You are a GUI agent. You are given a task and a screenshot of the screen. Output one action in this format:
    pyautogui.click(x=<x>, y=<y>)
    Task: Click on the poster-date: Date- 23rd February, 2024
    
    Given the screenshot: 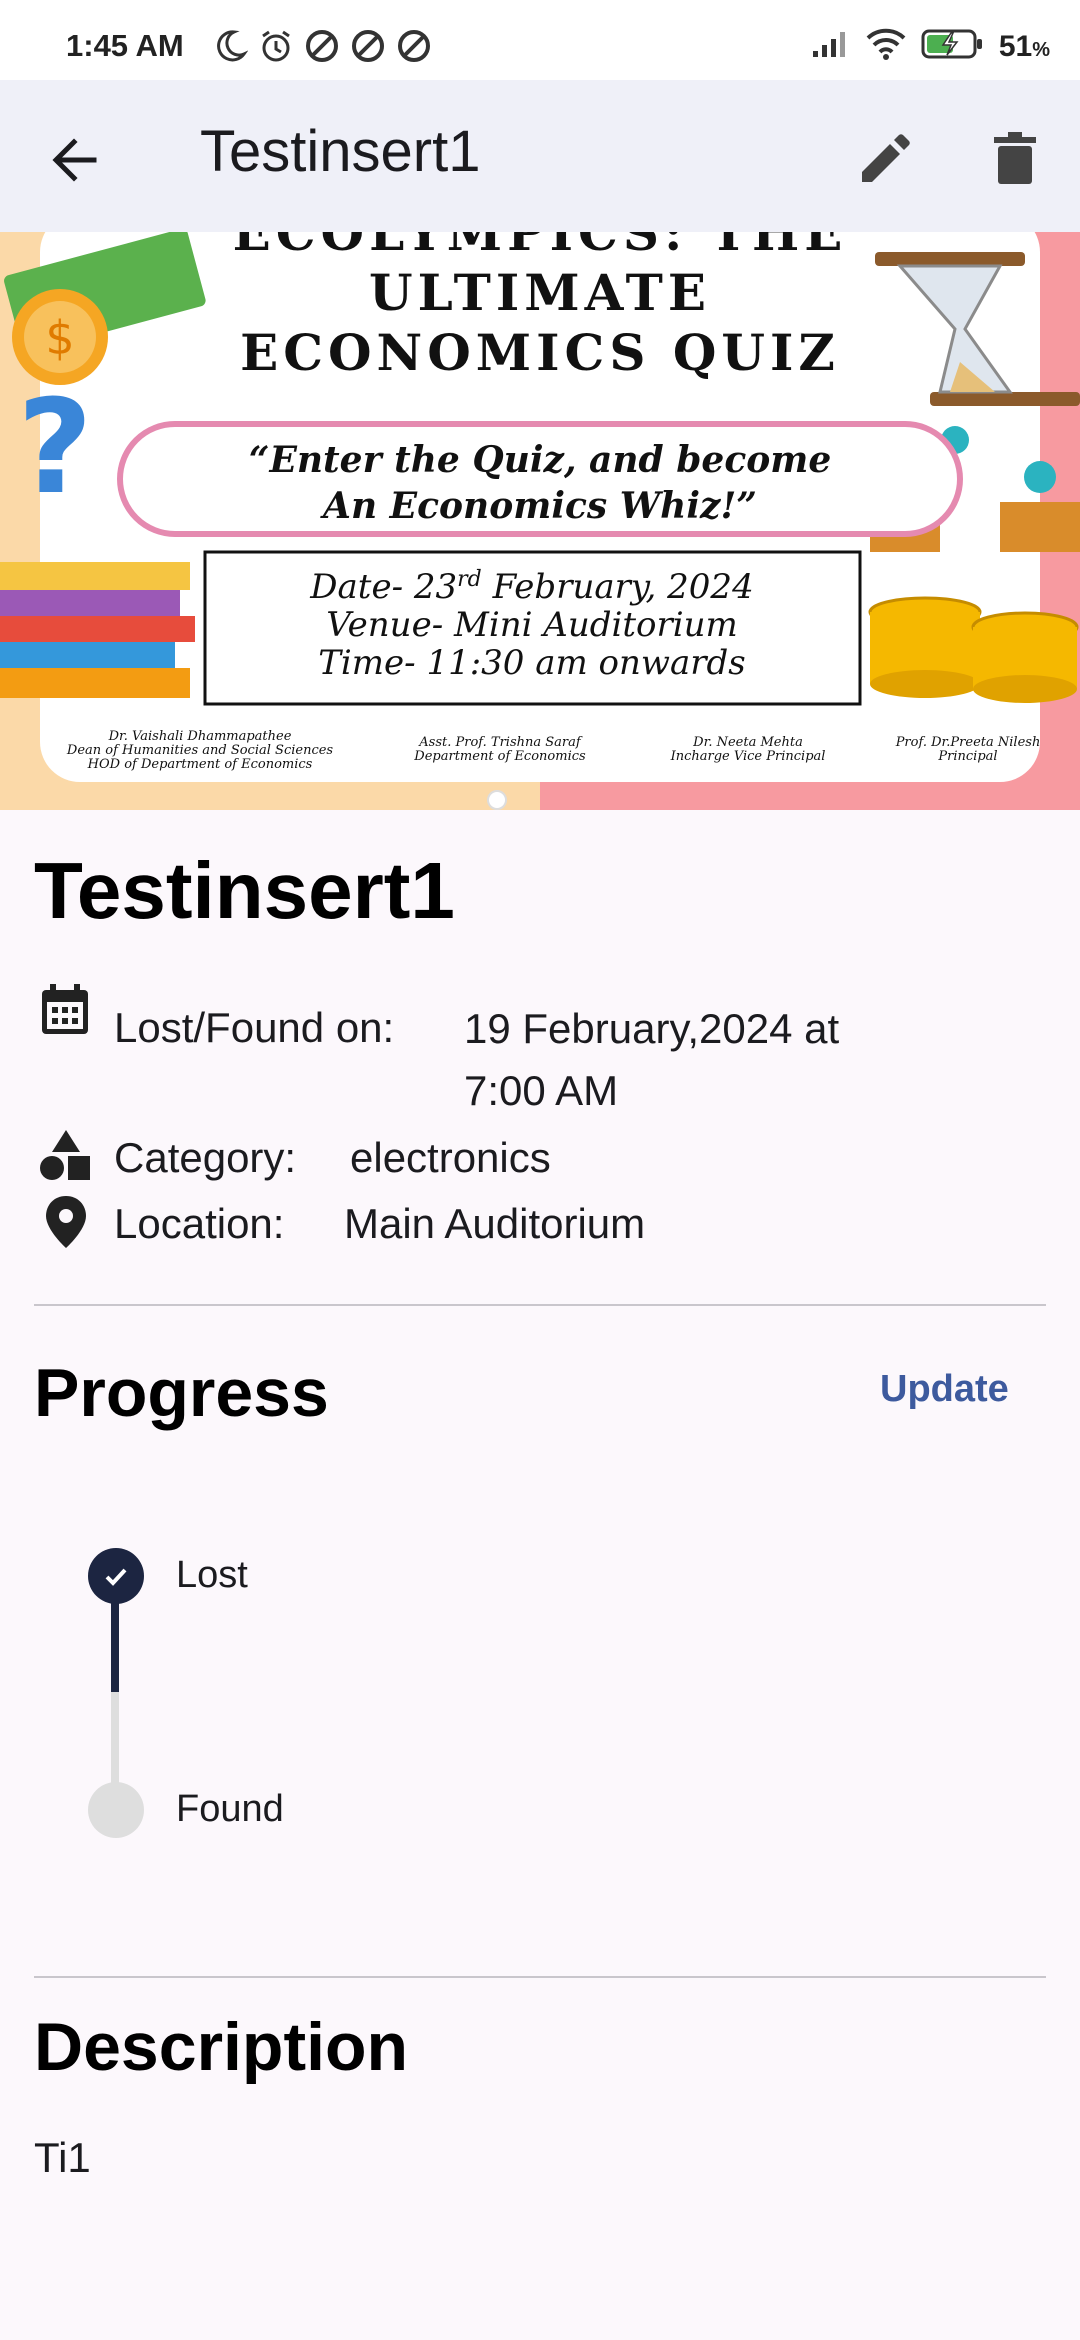 What is the action you would take?
    pyautogui.click(x=531, y=587)
    